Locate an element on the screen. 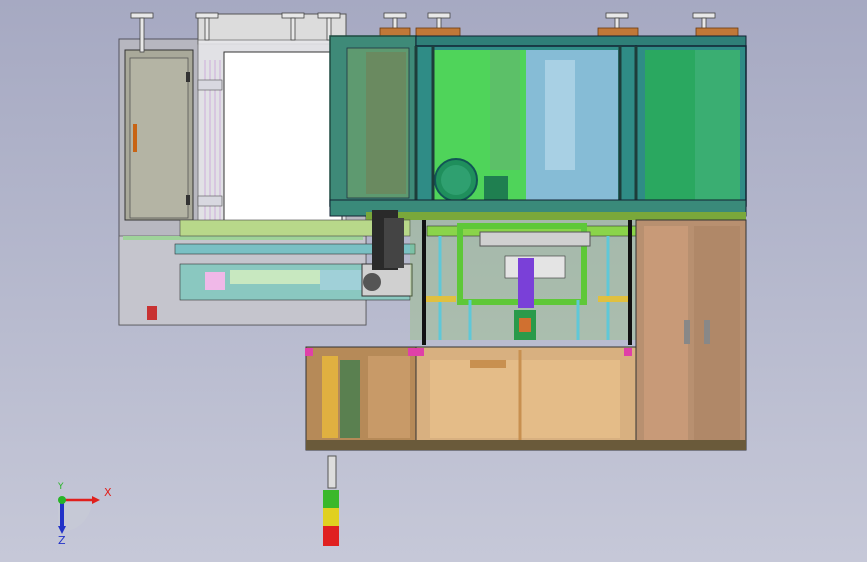 This screenshot has height=562, width=867. y-axis-dot-icon is located at coordinates (62, 500).